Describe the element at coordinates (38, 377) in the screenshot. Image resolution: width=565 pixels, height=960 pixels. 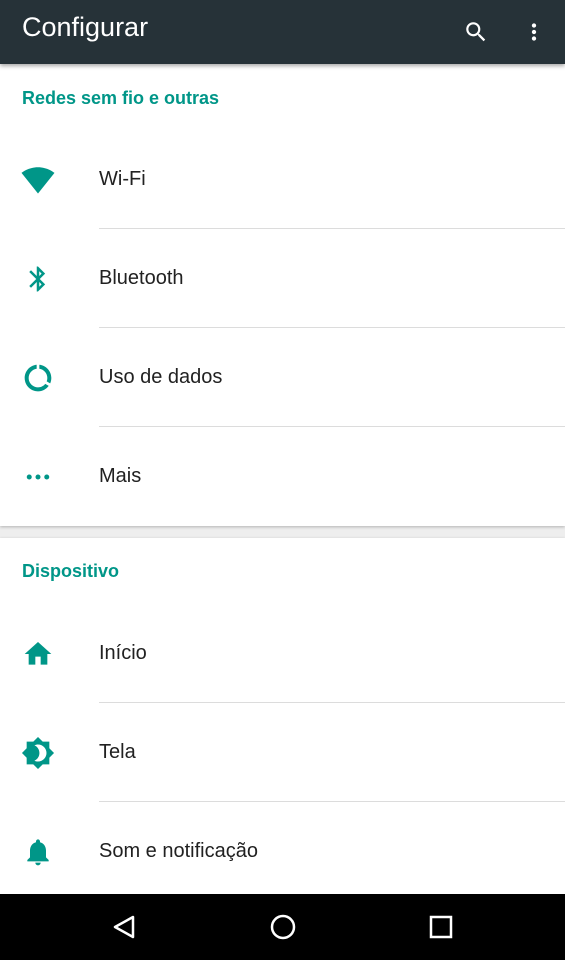
I see `data-usage-icon` at that location.